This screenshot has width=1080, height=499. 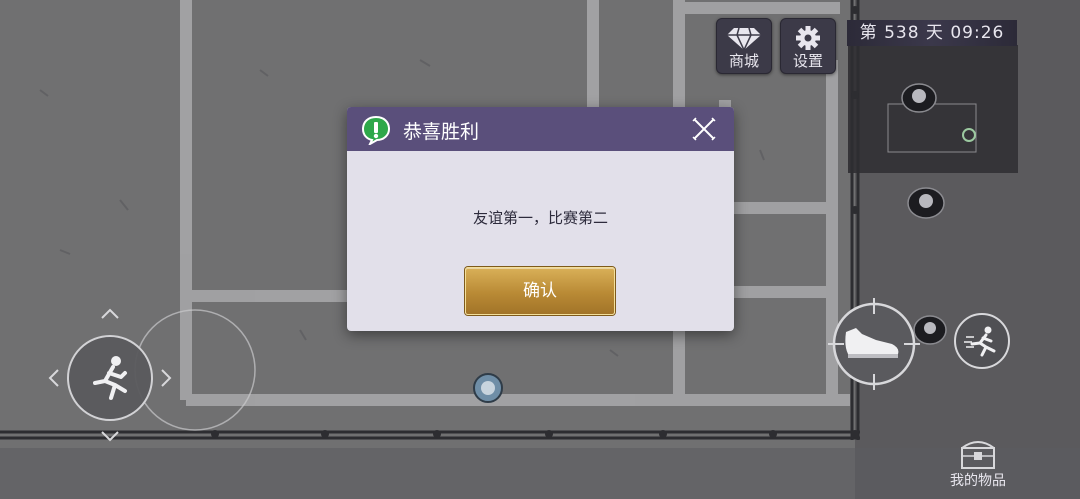 I want to click on running-man-icon, so click(x=110, y=378).